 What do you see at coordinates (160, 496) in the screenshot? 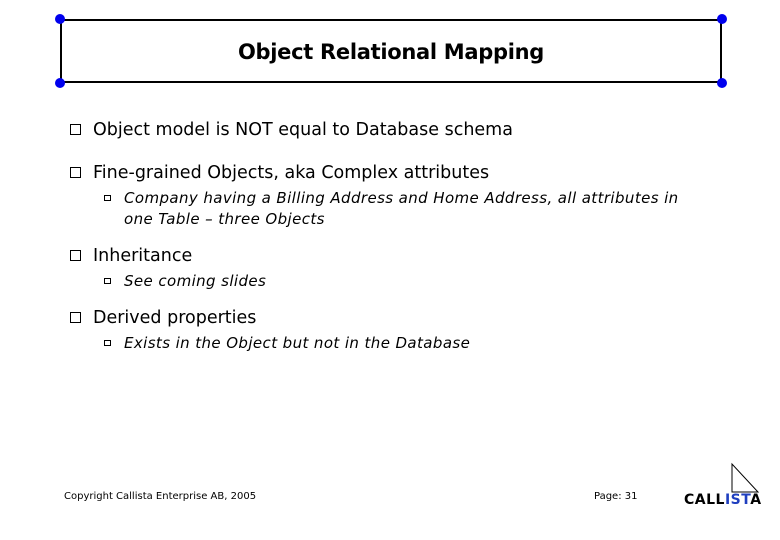
I see `footer-copyright: Copyright Callista Enterprise AB, 2005` at bounding box center [160, 496].